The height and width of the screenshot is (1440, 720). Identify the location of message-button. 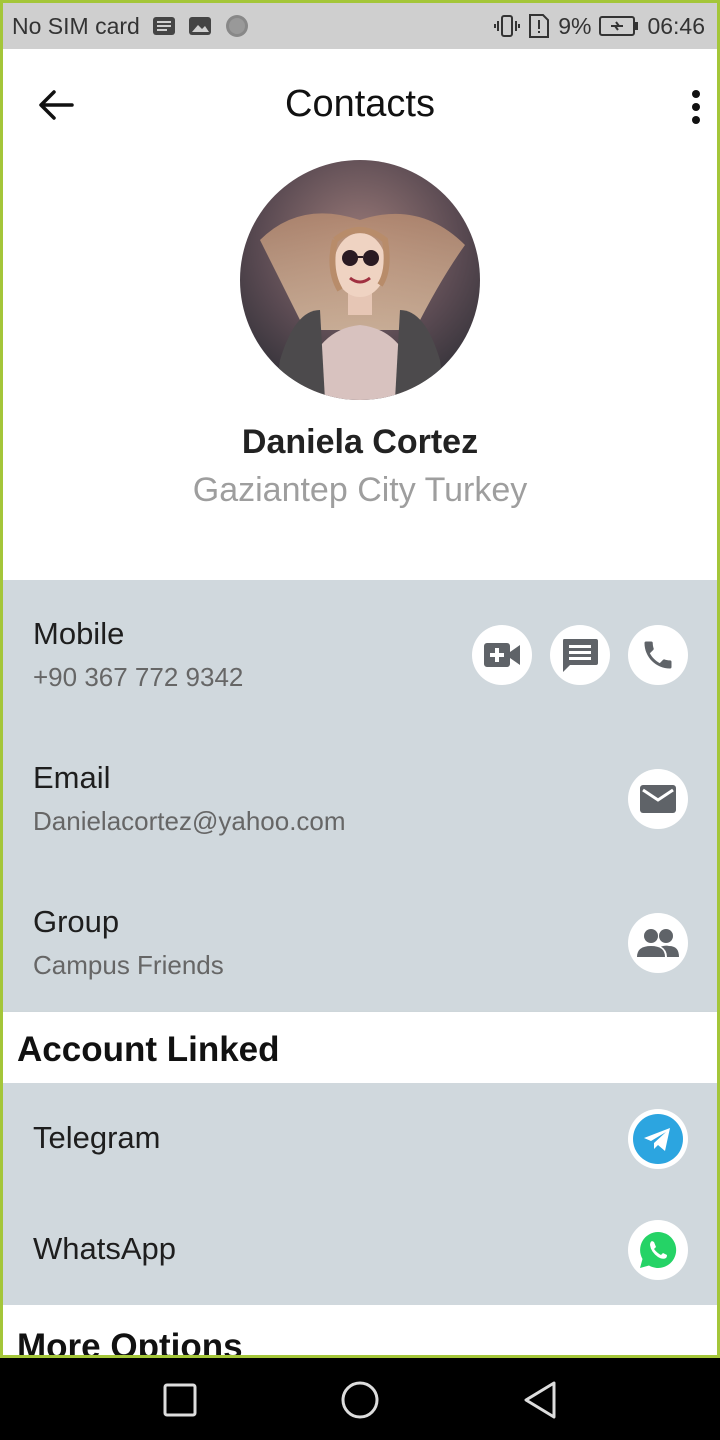
(580, 655).